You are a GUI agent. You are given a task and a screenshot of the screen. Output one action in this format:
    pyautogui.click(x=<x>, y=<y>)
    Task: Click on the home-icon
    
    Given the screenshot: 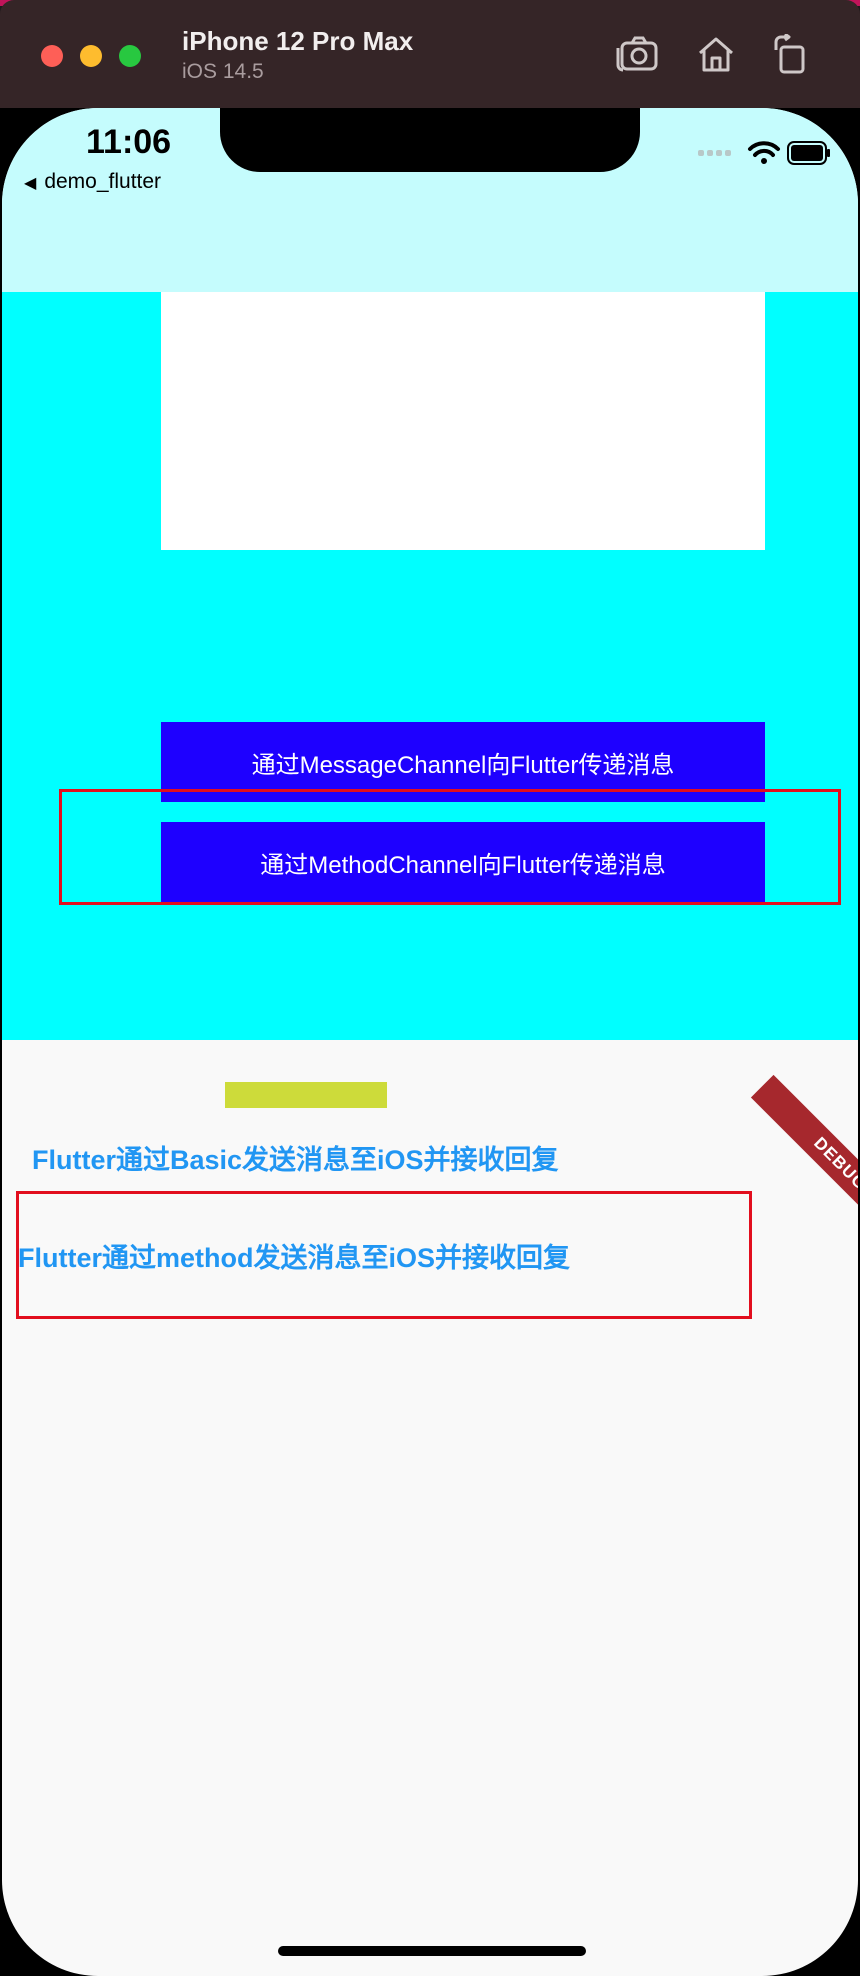 What is the action you would take?
    pyautogui.click(x=716, y=56)
    